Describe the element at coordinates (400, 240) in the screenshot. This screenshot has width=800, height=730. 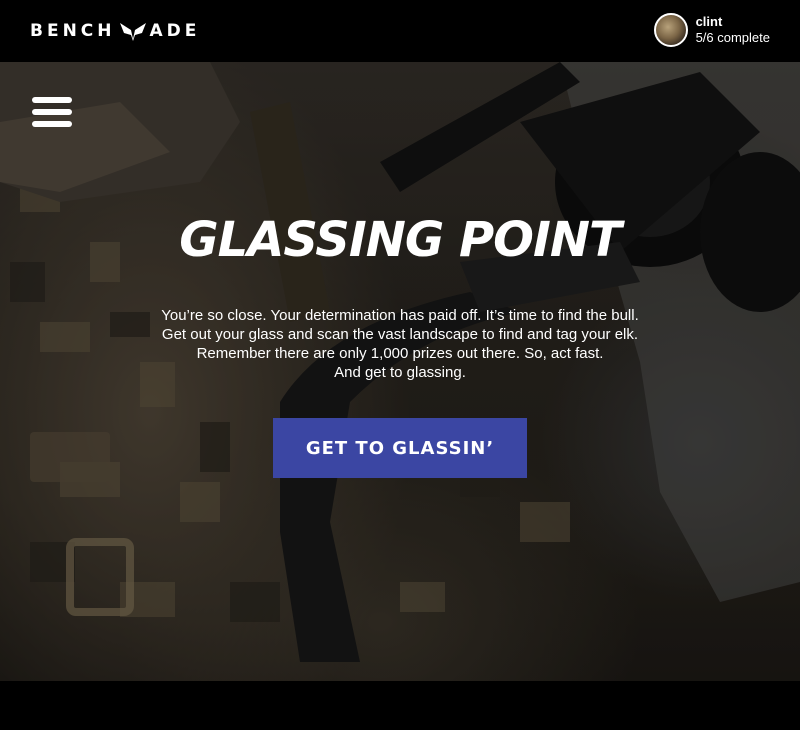
I see `page-title: GLASSING POINT` at that location.